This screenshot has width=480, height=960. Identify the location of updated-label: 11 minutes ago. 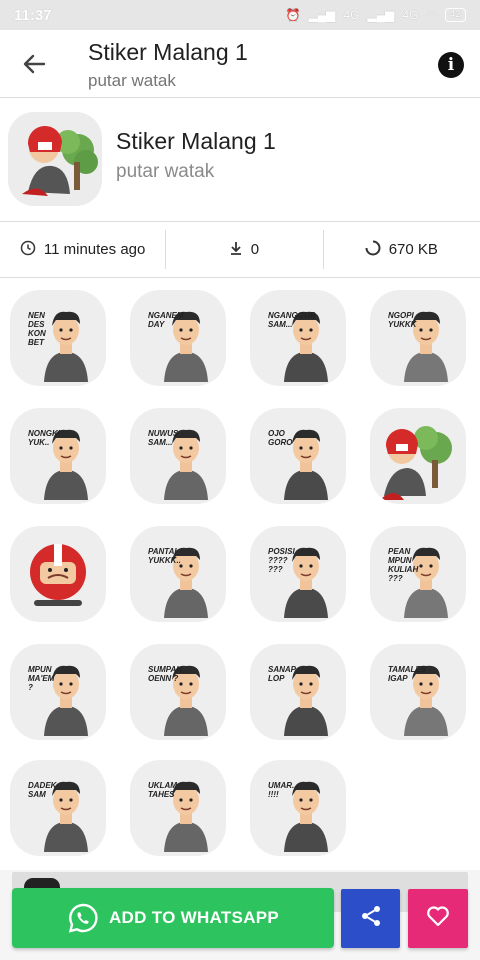
(94, 249).